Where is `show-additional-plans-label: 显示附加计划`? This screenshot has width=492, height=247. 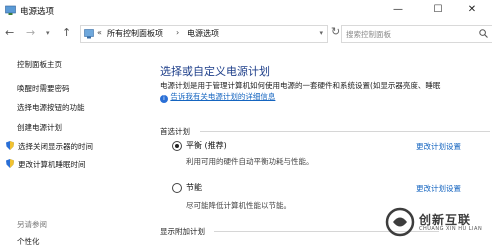 show-additional-plans-label: 显示附加计划 is located at coordinates (182, 231).